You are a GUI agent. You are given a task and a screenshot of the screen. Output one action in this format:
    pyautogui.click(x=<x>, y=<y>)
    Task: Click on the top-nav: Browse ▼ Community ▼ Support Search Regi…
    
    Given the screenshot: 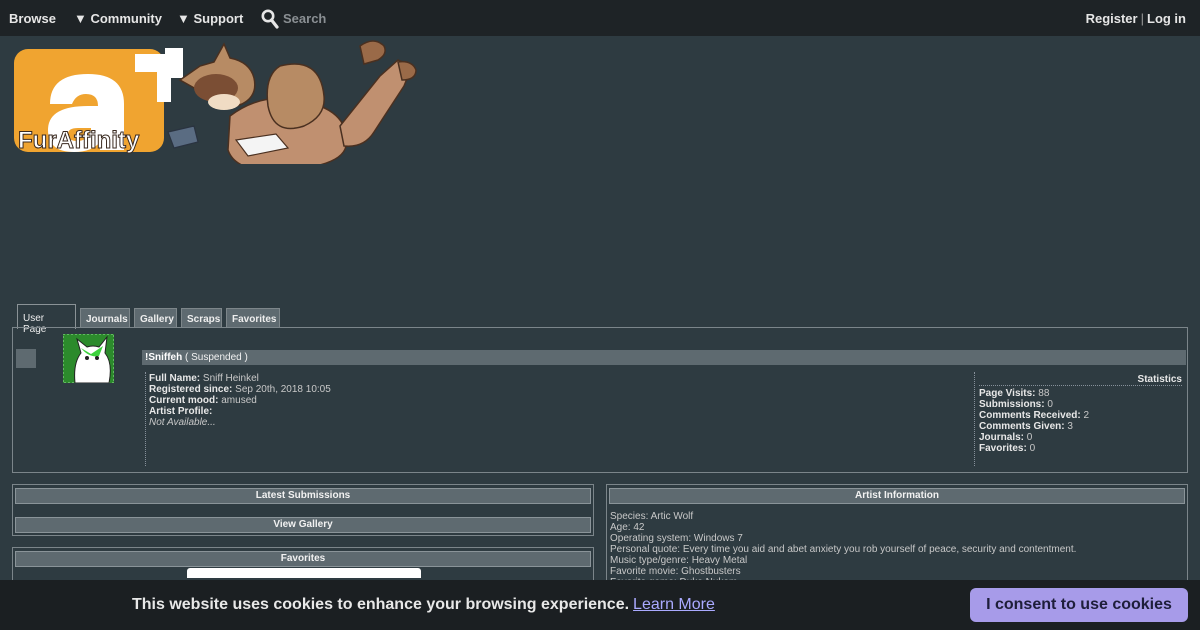 What is the action you would take?
    pyautogui.click(x=600, y=18)
    